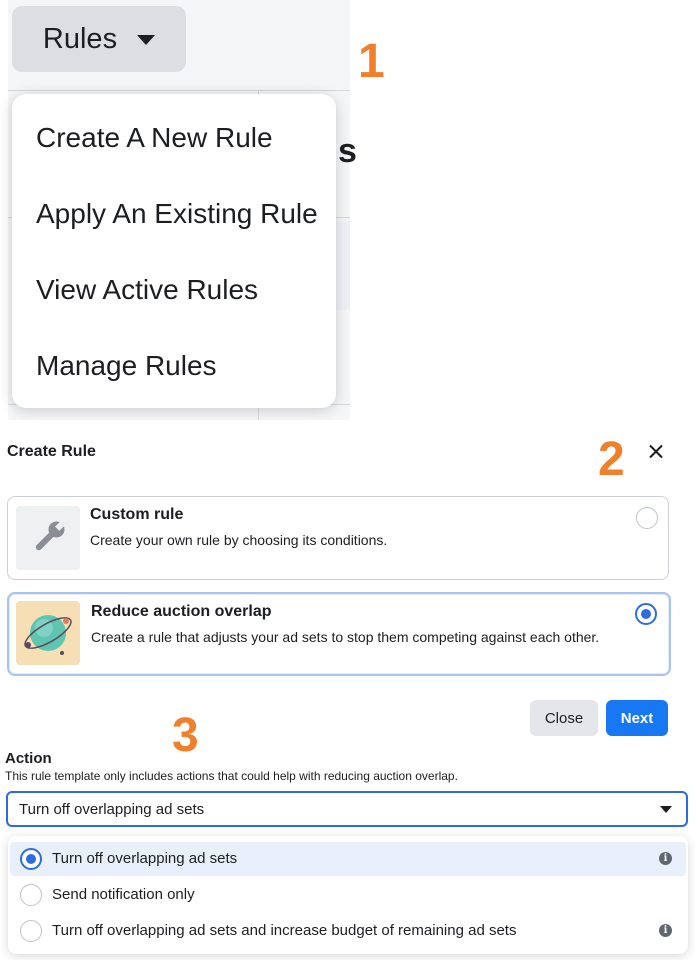 This screenshot has height=960, width=696. What do you see at coordinates (154, 138) in the screenshot?
I see `menu-item-create-new-rule: Create A New Rule` at bounding box center [154, 138].